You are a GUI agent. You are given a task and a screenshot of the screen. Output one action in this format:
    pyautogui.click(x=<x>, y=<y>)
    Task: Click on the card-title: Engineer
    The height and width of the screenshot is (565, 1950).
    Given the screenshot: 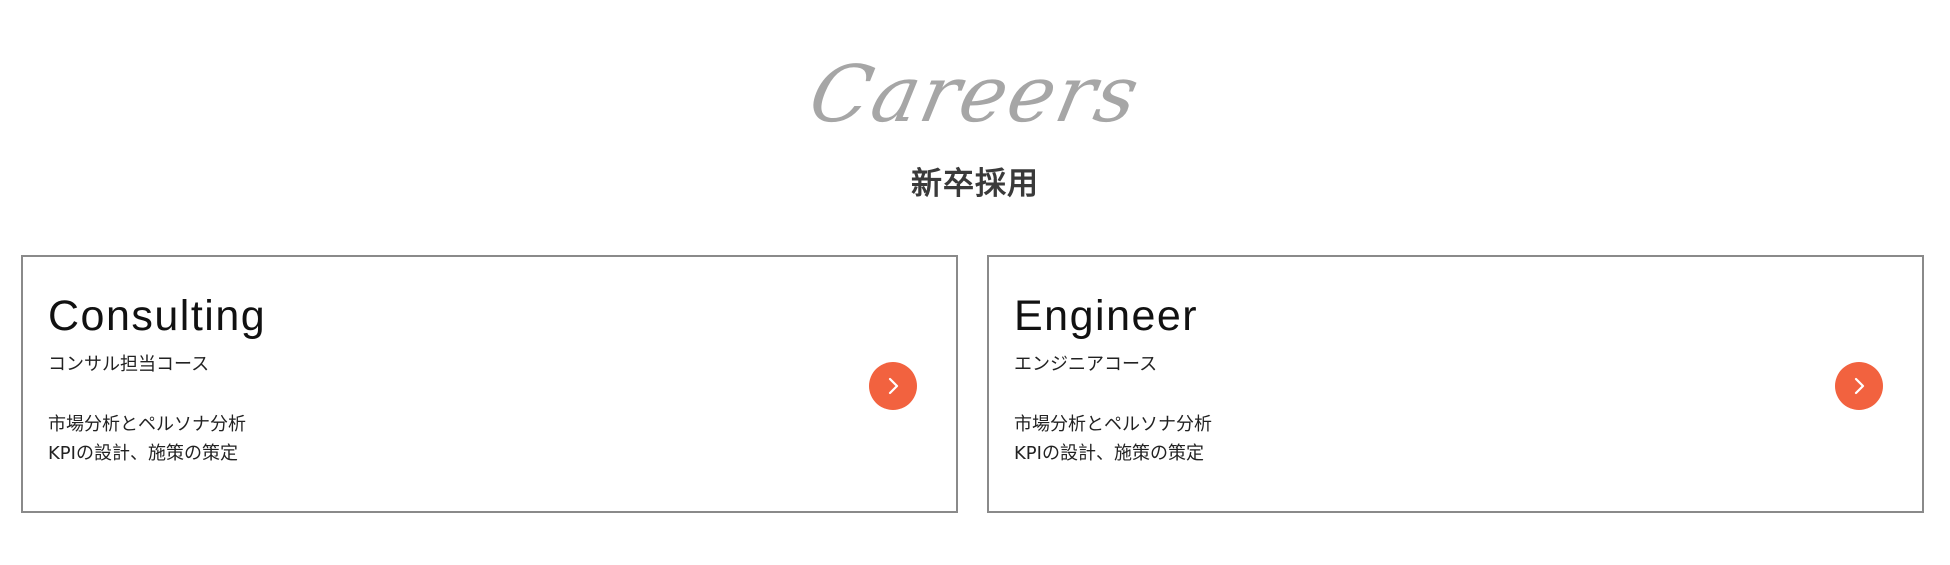 What is the action you would take?
    pyautogui.click(x=1106, y=316)
    